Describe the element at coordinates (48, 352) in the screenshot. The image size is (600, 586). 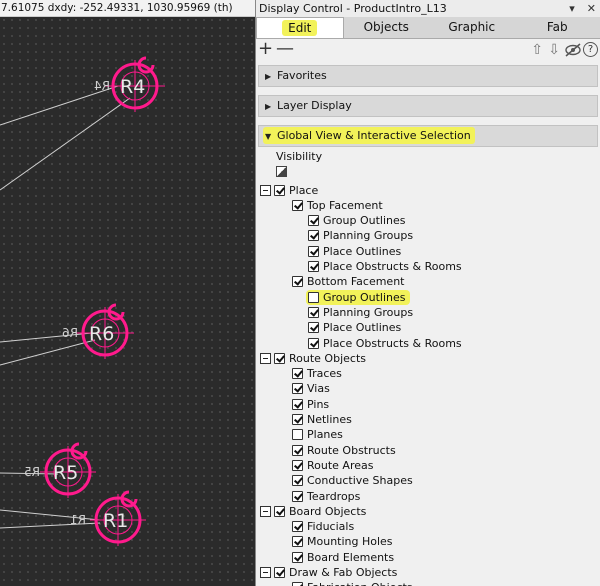
I see `net-line` at that location.